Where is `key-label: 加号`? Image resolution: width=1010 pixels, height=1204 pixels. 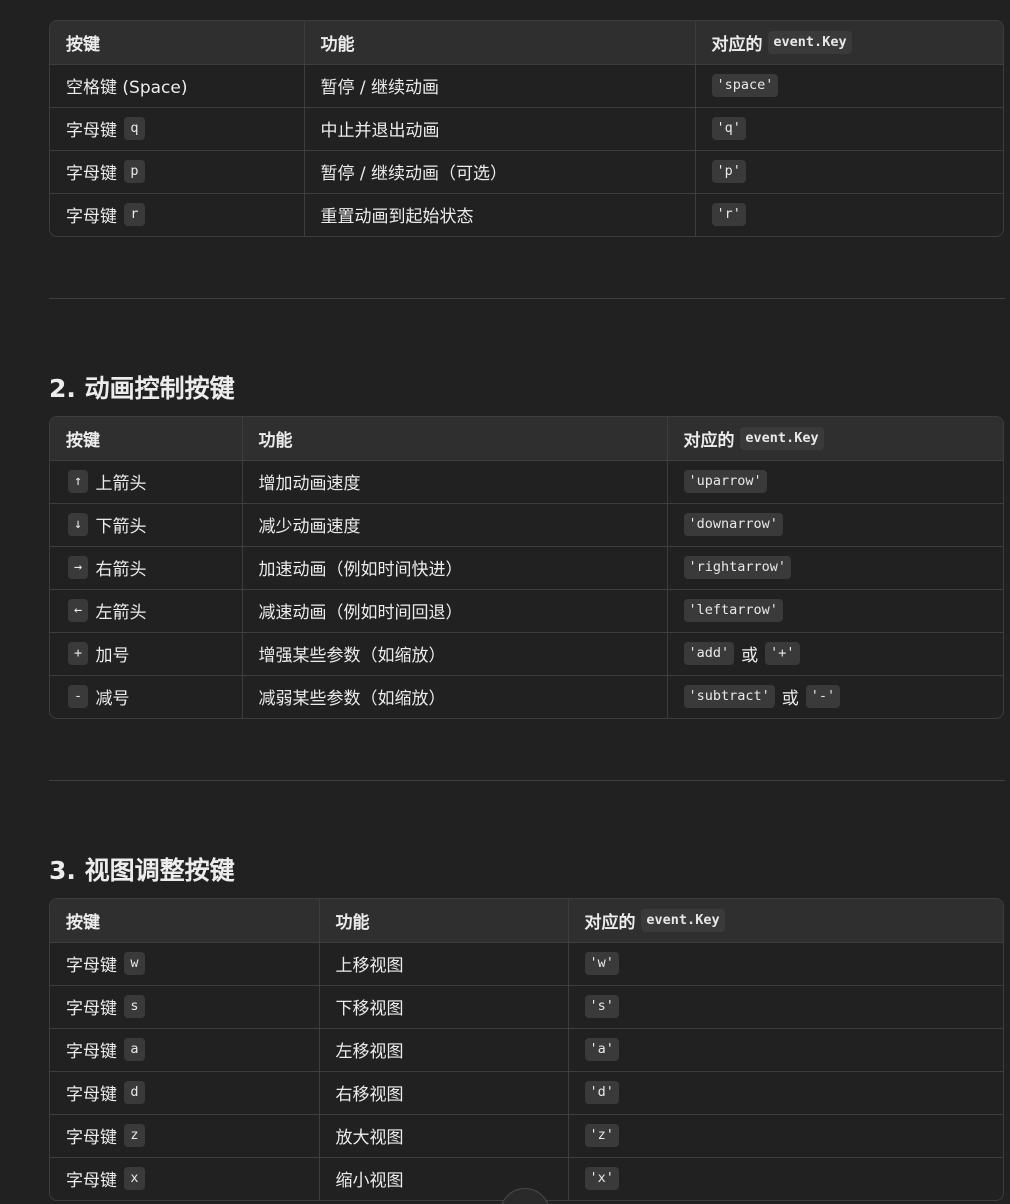 key-label: 加号 is located at coordinates (112, 656).